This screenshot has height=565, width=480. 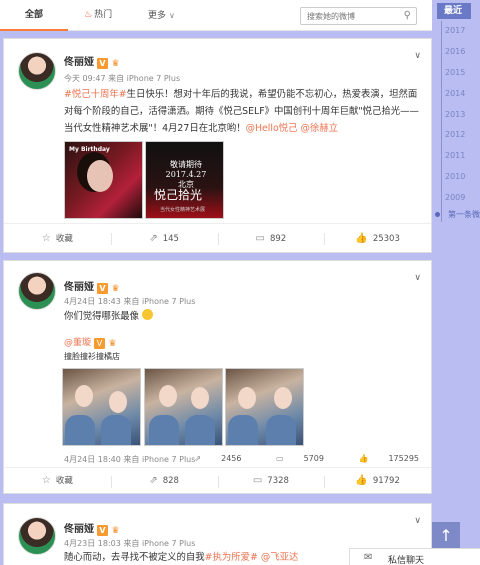 What do you see at coordinates (122, 78) in the screenshot?
I see `post-meta: 今天 09:47 来自 iPhone 7 Plus` at bounding box center [122, 78].